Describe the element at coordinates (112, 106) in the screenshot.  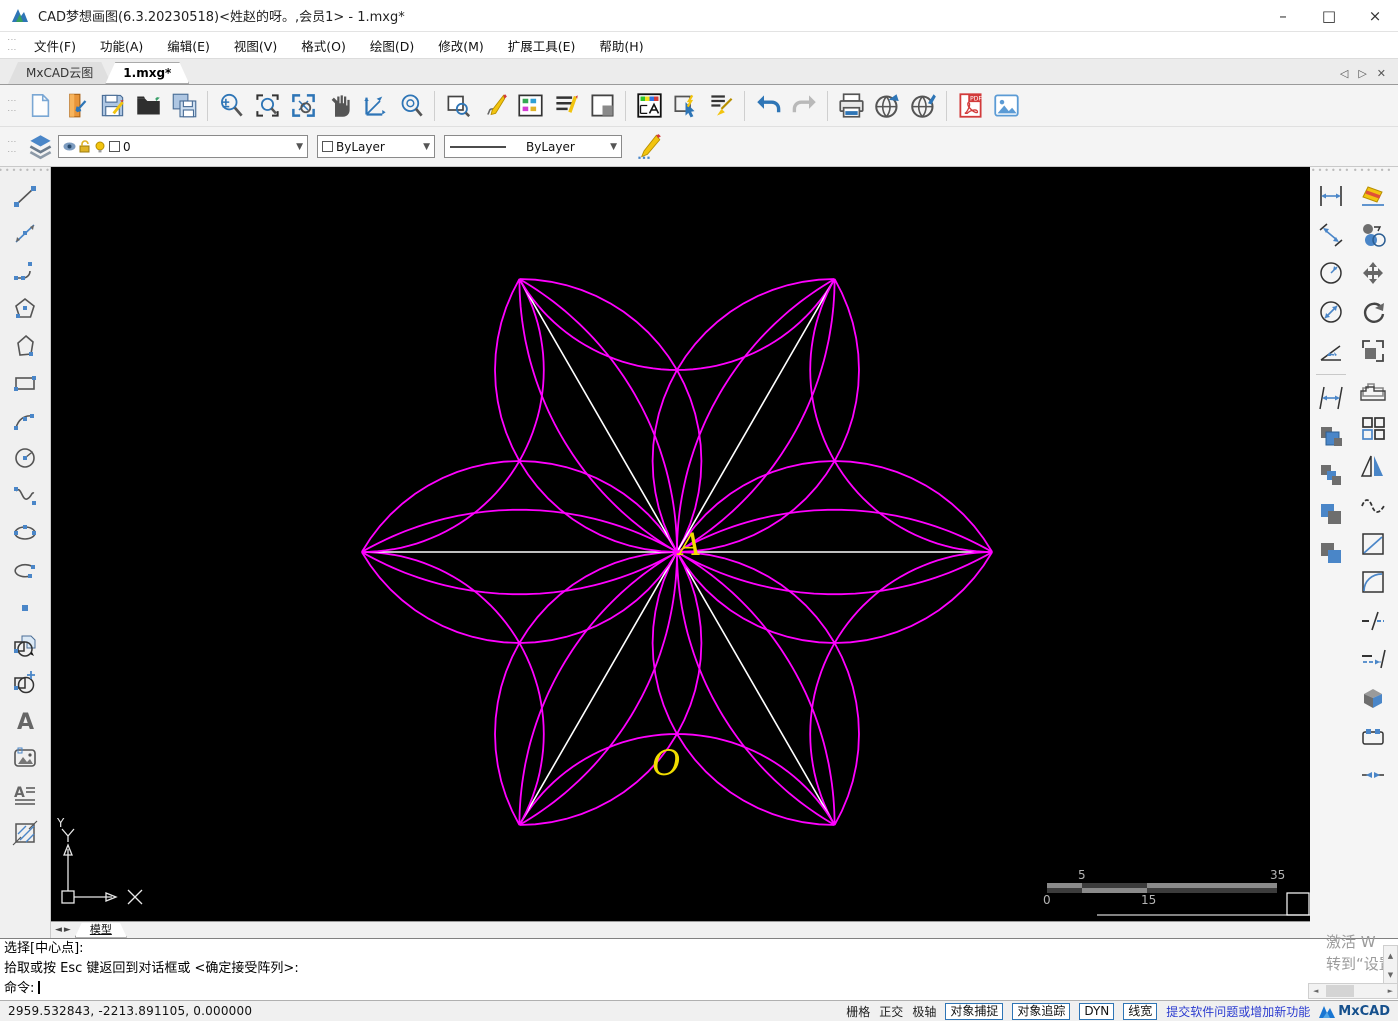
I see `save-icon` at that location.